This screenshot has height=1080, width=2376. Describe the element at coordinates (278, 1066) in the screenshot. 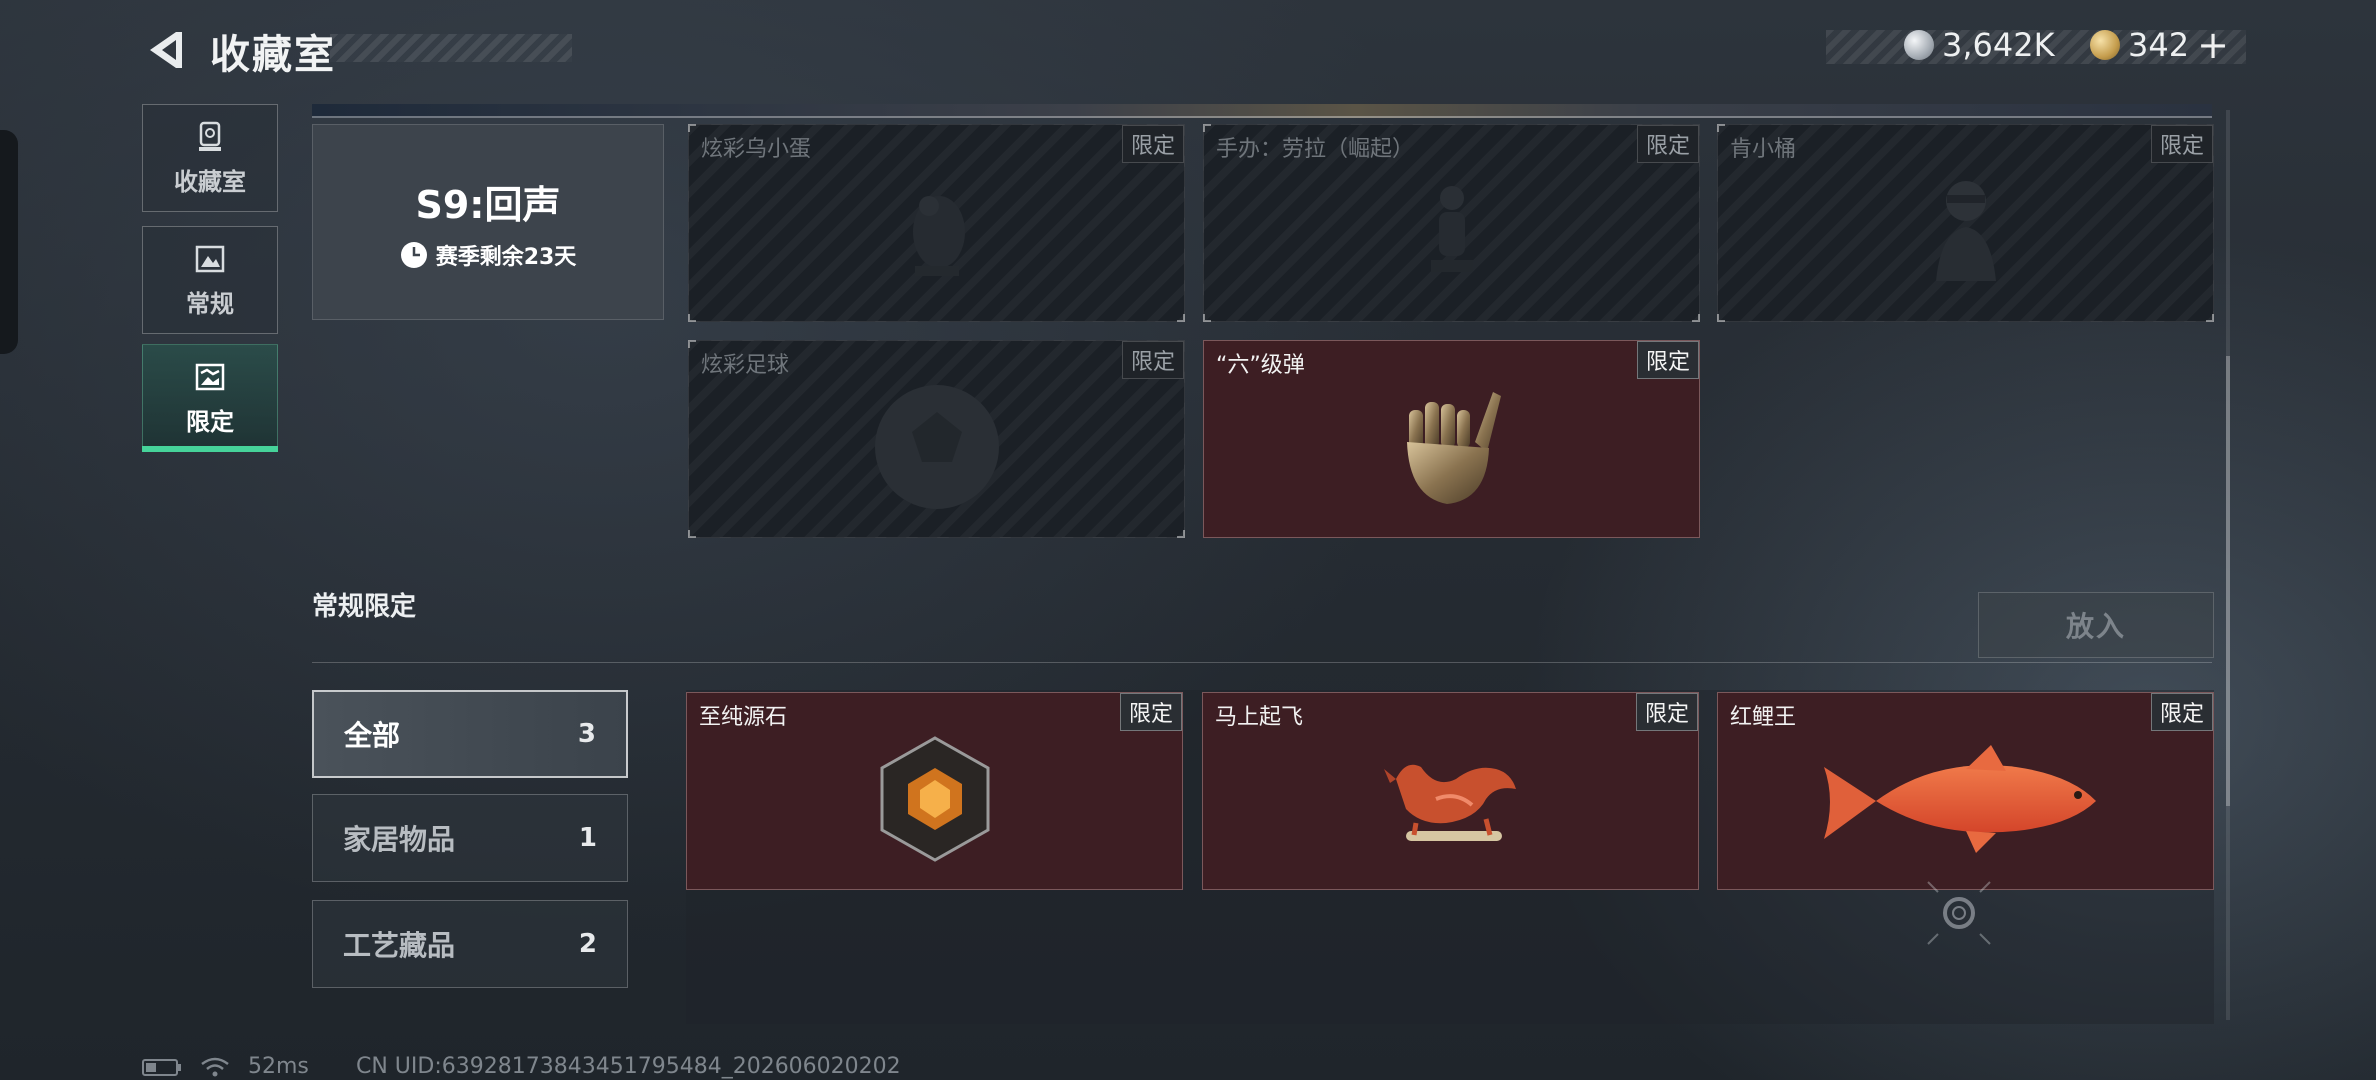

I see `latency-text: 52ms` at that location.